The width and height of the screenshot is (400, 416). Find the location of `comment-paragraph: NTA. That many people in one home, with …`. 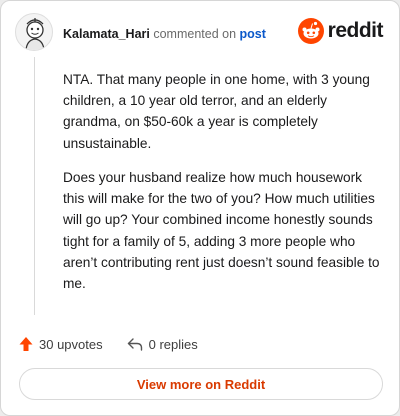

comment-paragraph: NTA. That many people in one home, with … is located at coordinates (216, 111).